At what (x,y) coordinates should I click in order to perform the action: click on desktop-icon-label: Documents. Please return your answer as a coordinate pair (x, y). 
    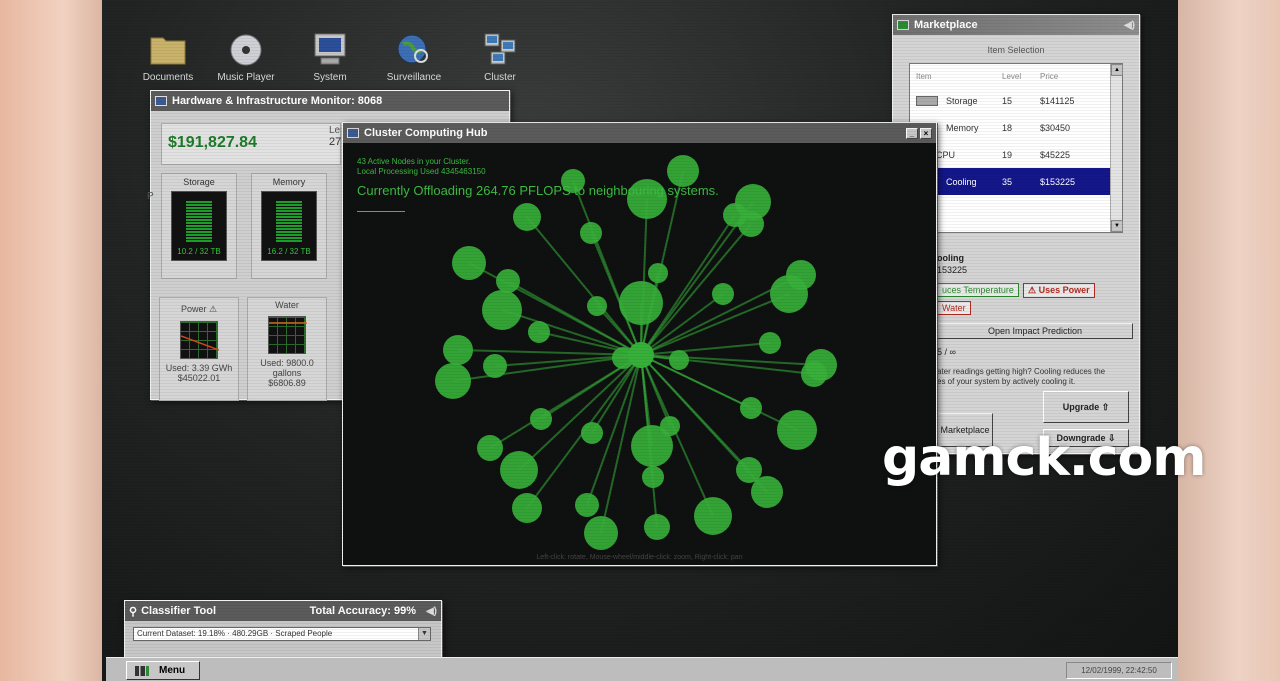
    Looking at the image, I should click on (168, 77).